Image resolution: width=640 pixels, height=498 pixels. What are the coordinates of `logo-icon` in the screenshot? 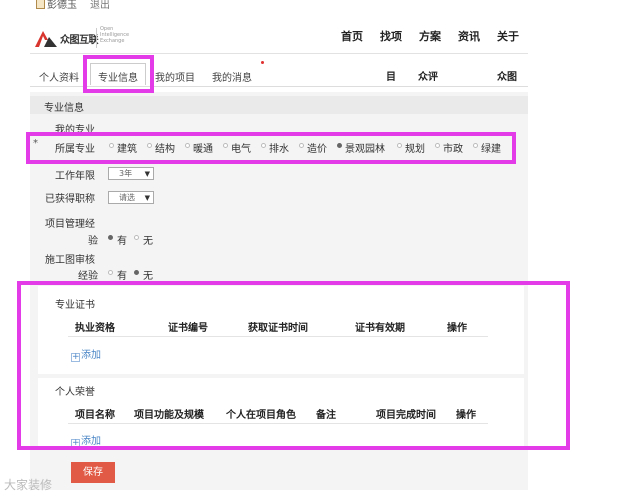 It's located at (46, 38).